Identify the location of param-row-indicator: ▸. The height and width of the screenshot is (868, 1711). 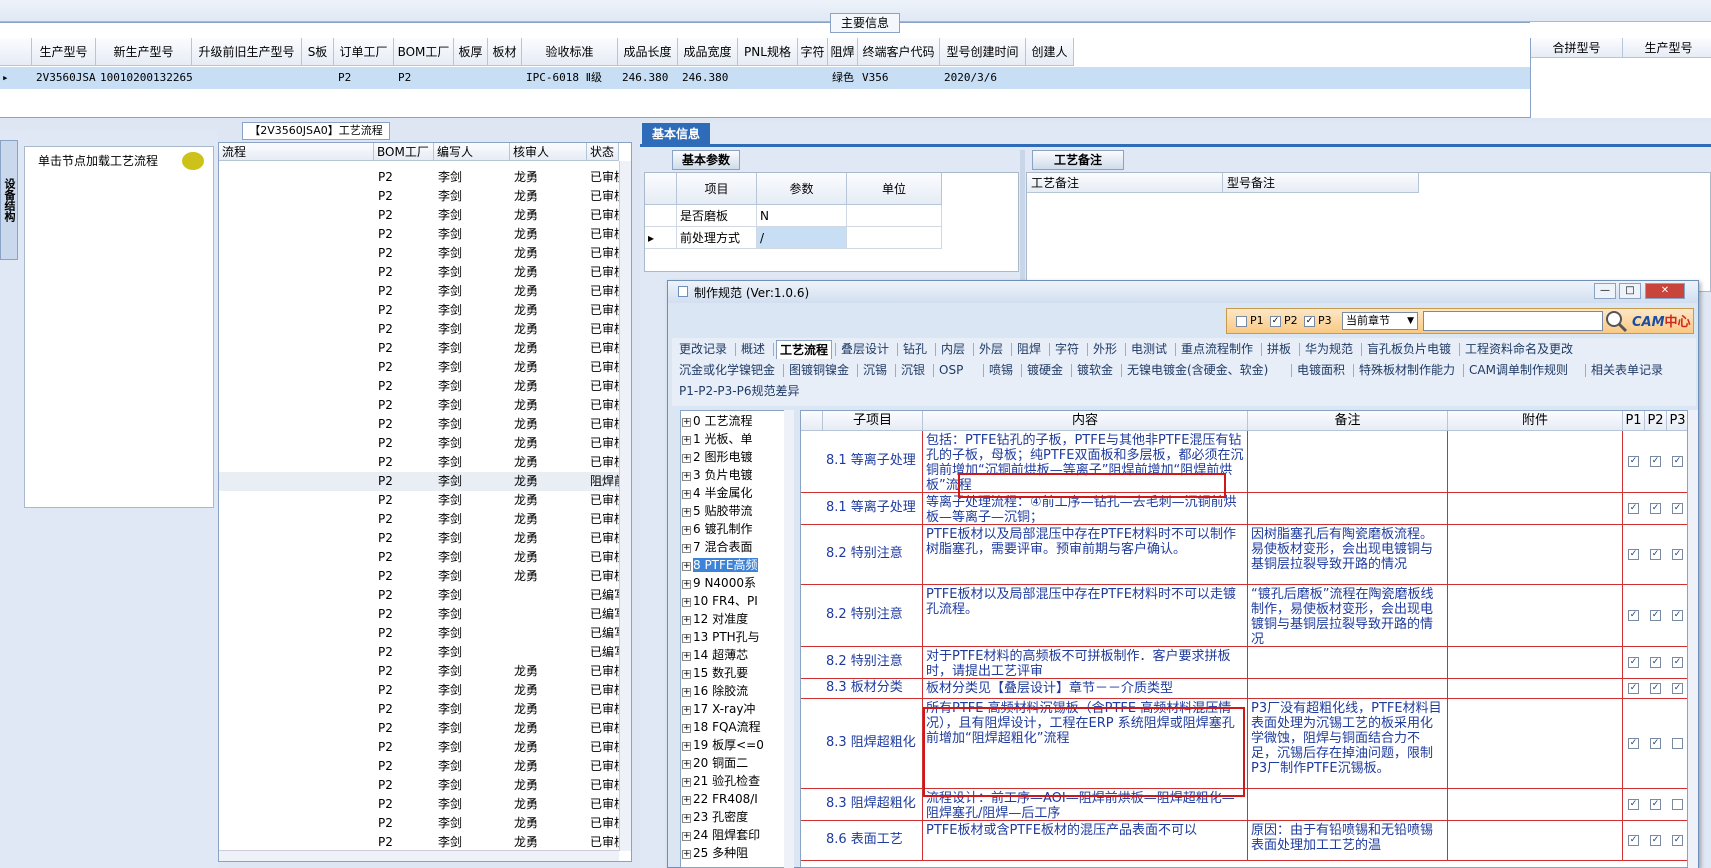
(661, 238).